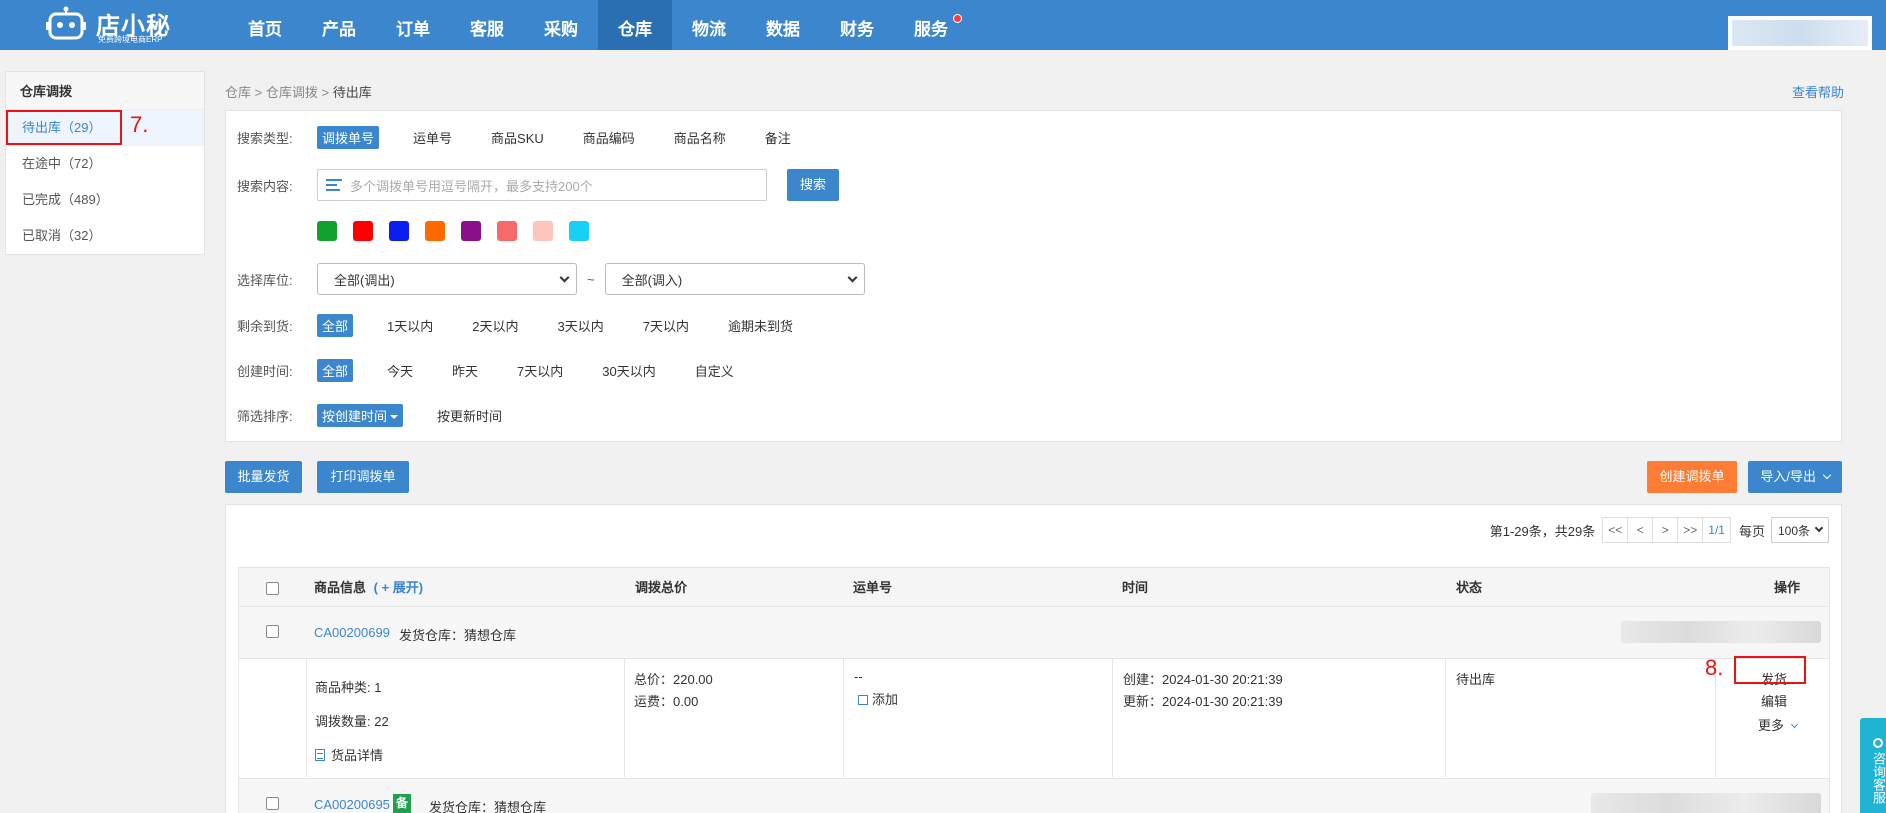 The width and height of the screenshot is (1886, 813). Describe the element at coordinates (1640, 530) in the screenshot. I see `pager-prev: <` at that location.